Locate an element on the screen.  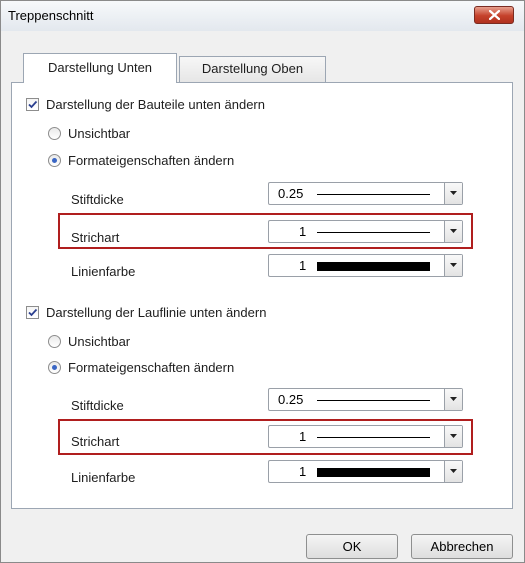
checkbox-bauteile is located at coordinates (32, 104).